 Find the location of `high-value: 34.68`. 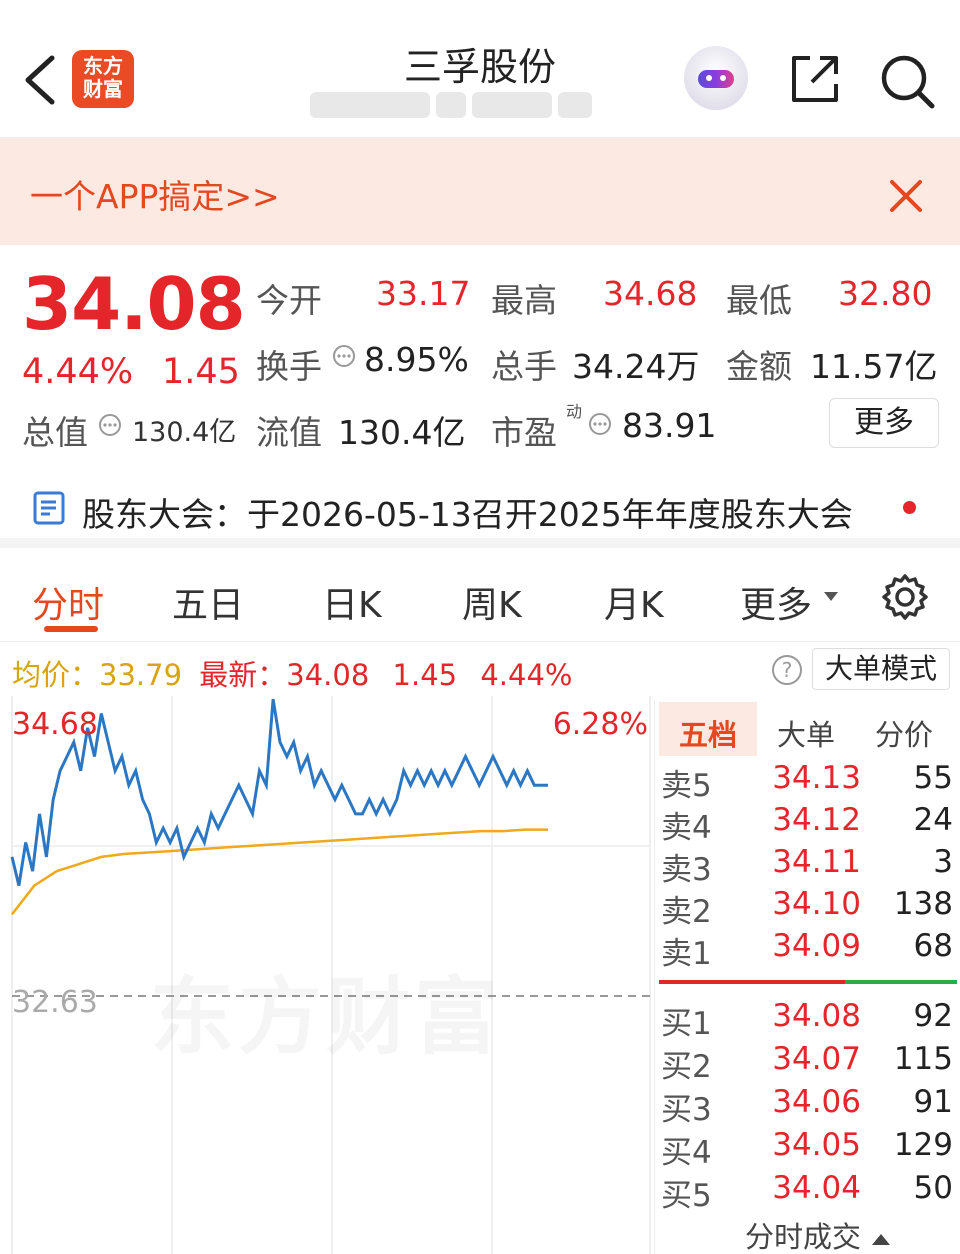

high-value: 34.68 is located at coordinates (650, 293).